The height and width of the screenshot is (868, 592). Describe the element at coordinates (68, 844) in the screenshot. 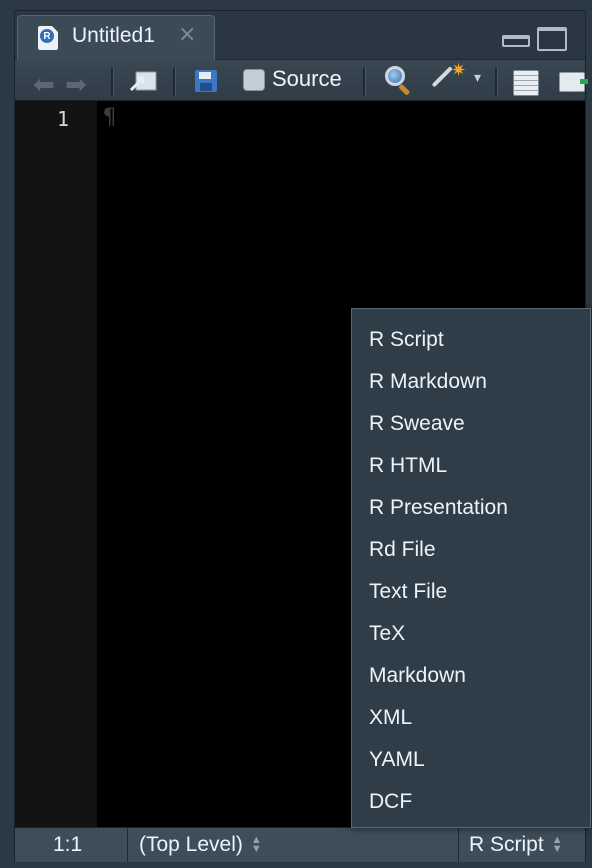

I see `cursor-position: 1:1` at that location.